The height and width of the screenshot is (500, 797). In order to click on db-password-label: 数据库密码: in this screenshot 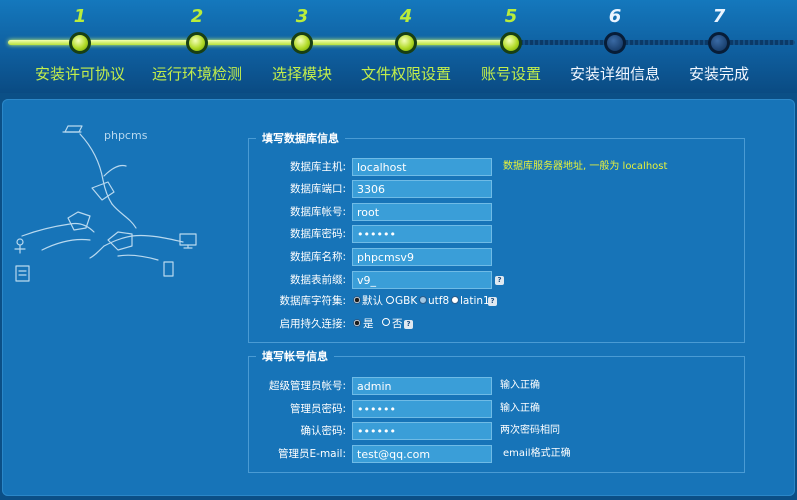, I will do `click(317, 234)`.